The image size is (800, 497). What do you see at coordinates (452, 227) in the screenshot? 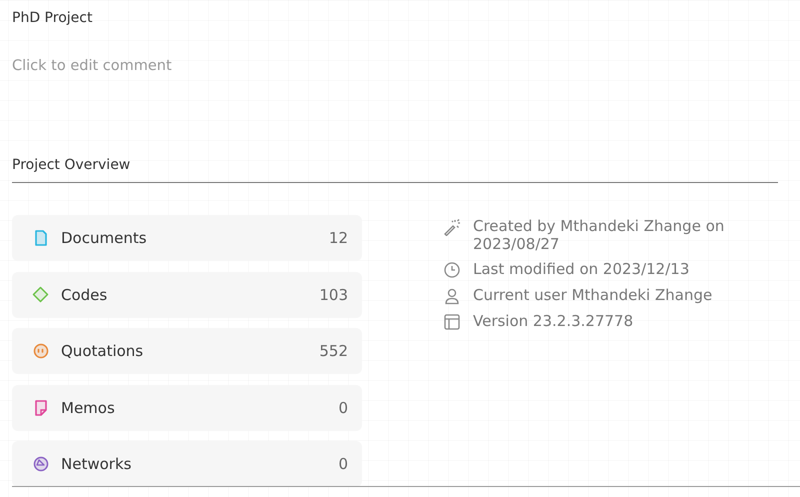
I see `magic-wand-icon` at bounding box center [452, 227].